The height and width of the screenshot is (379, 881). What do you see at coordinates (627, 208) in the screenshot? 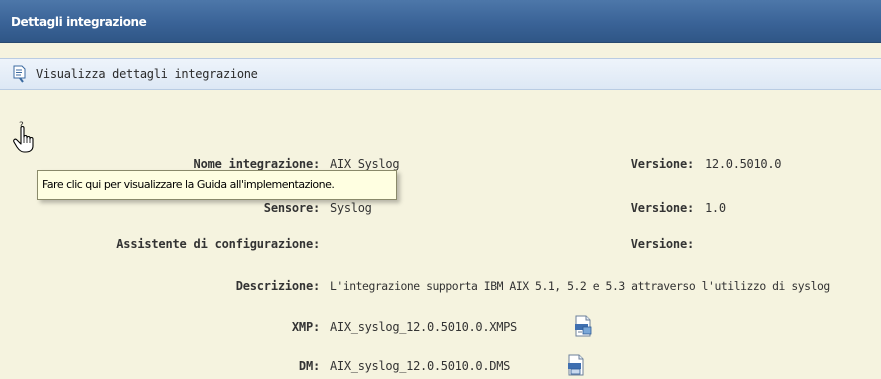
I see `sensor-version-row: Versione:` at bounding box center [627, 208].